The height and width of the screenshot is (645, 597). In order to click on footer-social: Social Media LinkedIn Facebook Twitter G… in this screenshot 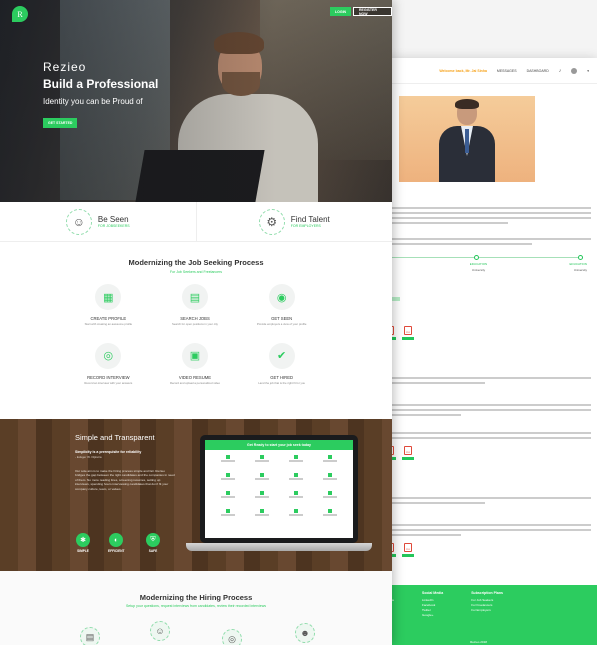, I will do `click(433, 604)`.